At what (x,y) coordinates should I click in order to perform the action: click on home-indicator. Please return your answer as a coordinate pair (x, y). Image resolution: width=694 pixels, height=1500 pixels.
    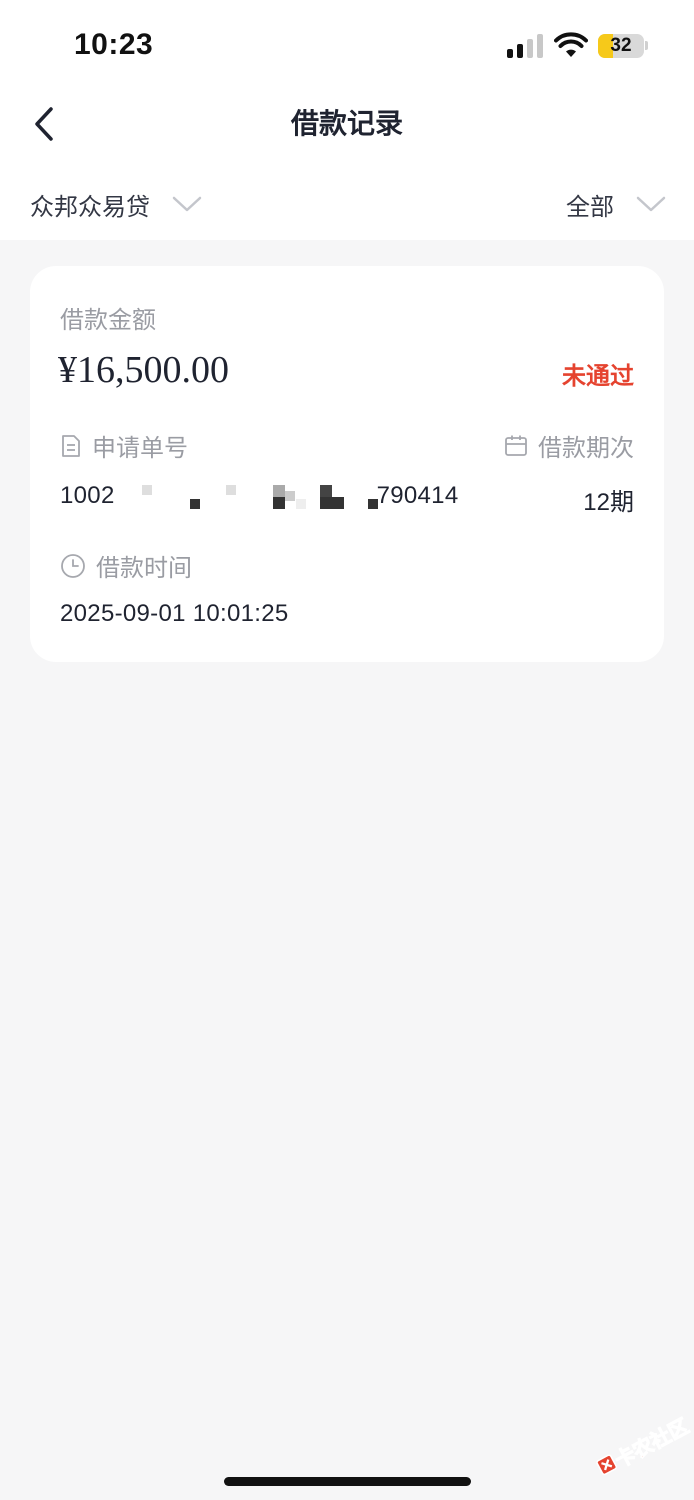
    Looking at the image, I should click on (347, 1481).